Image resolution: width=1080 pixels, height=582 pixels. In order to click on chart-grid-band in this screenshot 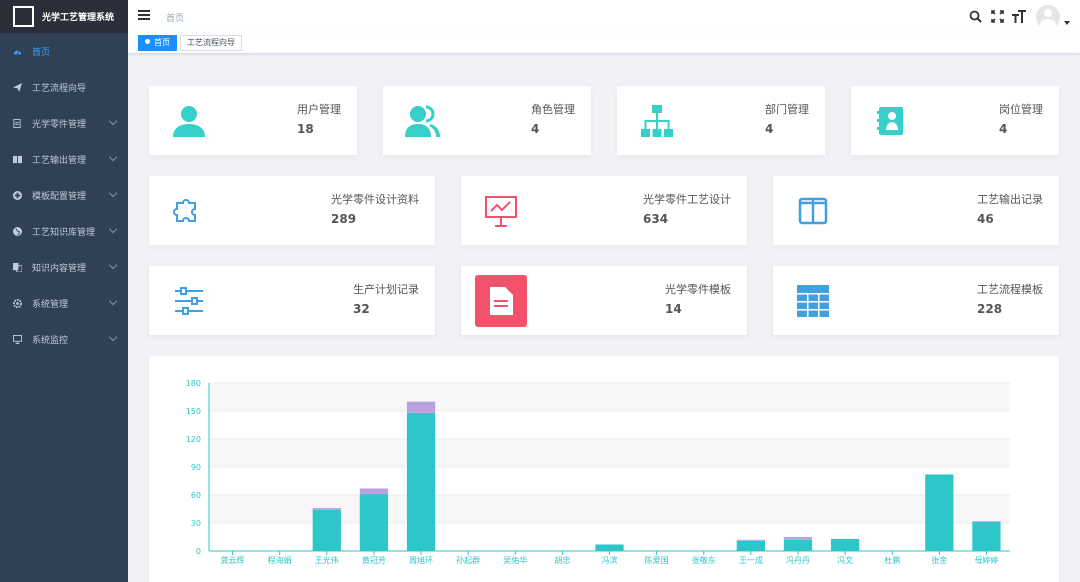, I will do `click(609, 397)`.